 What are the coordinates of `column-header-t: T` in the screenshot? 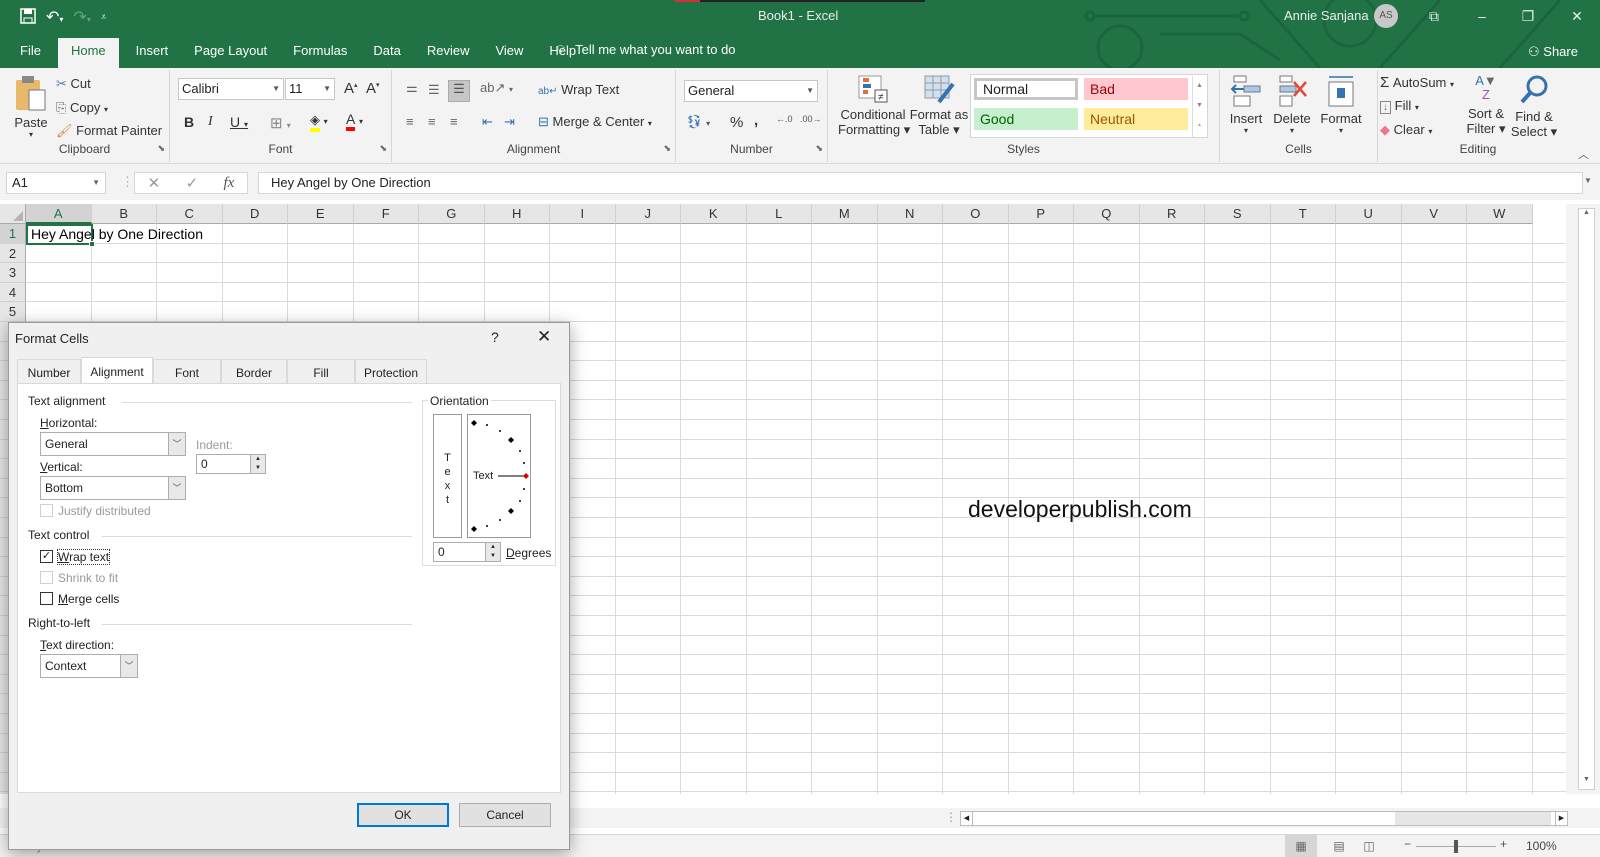 It's located at (1303, 214).